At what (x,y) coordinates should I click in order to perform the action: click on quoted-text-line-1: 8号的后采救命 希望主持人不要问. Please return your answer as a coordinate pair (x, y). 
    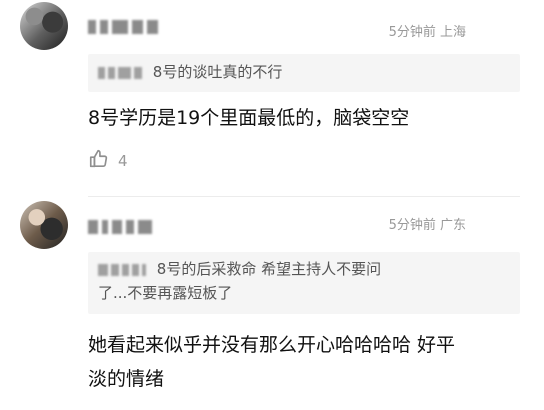
    Looking at the image, I should click on (269, 269).